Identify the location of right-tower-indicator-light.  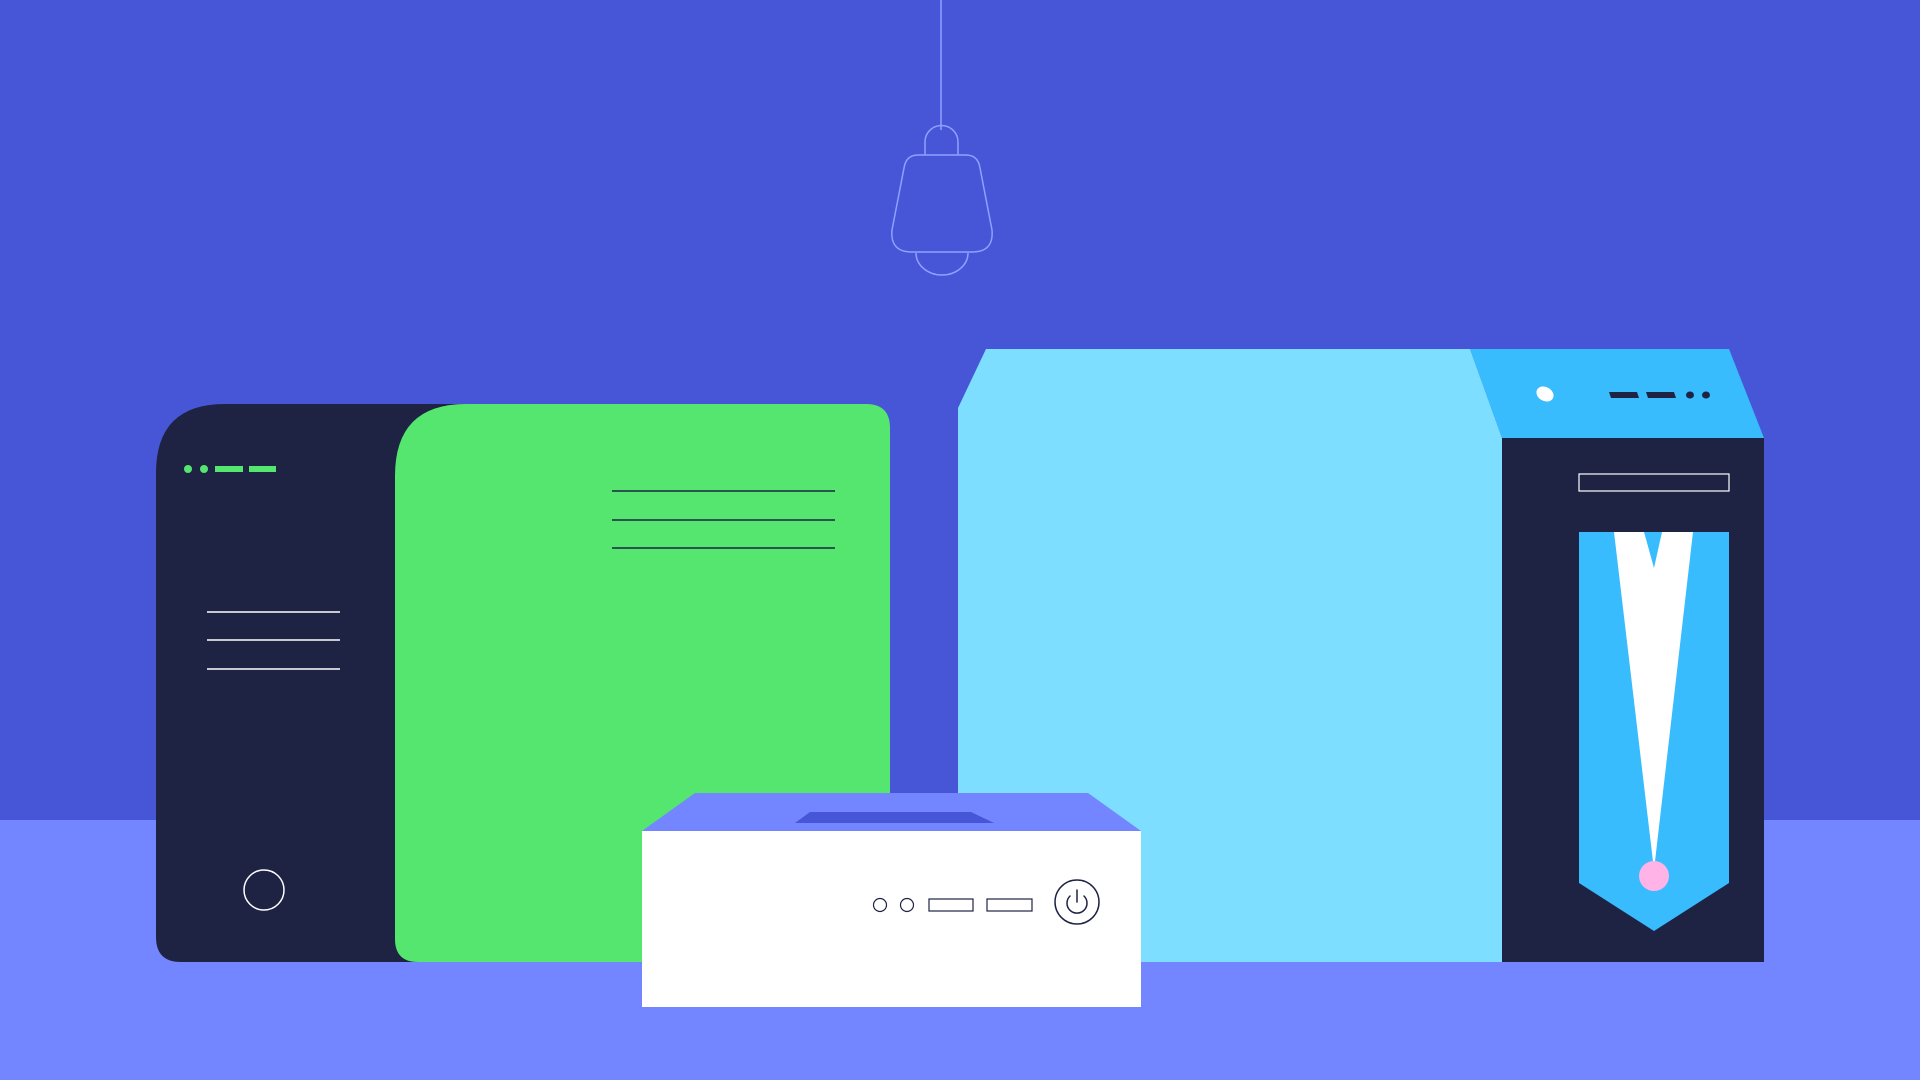
(1654, 876).